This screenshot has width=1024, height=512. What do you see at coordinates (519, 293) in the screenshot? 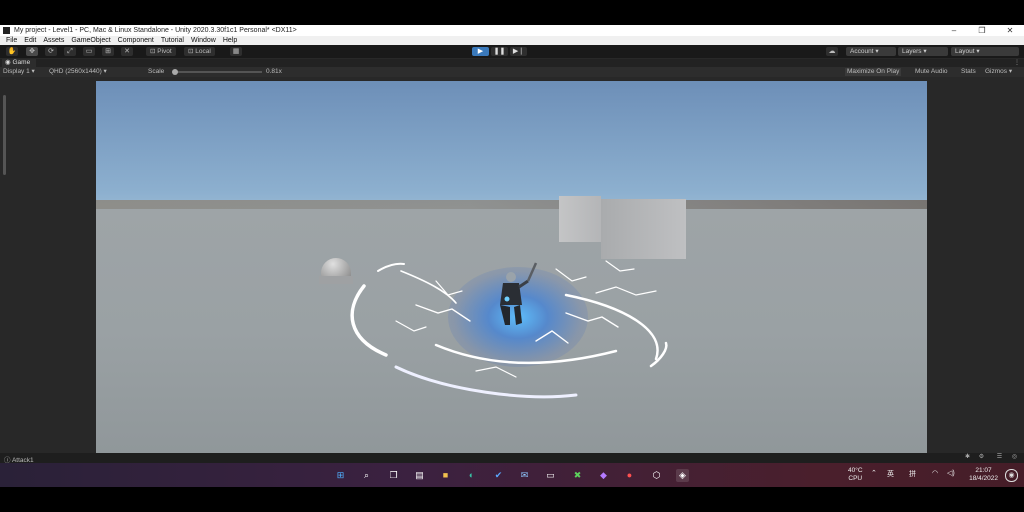
I see `player-character` at bounding box center [519, 293].